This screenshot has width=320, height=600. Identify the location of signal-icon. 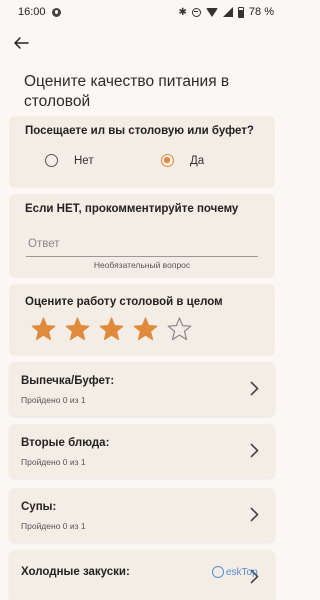
(227, 12).